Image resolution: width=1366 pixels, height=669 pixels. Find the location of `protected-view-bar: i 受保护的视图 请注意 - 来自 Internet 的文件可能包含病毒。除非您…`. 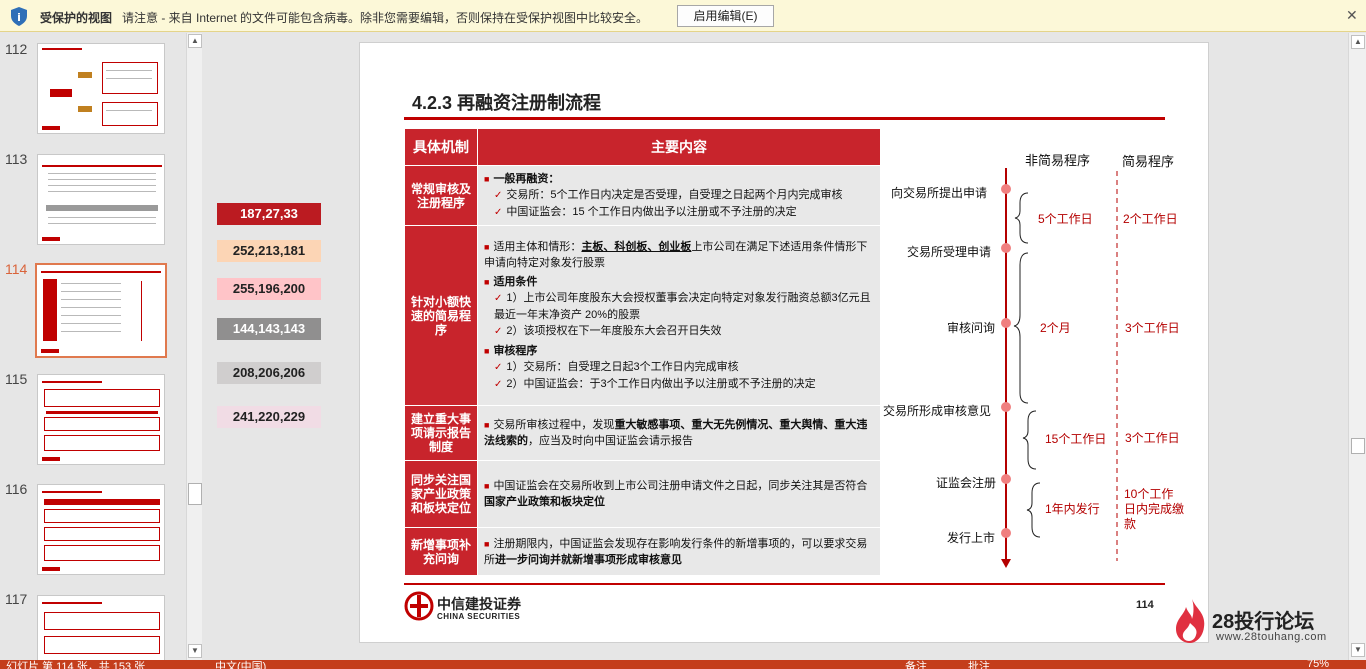

protected-view-bar: i 受保护的视图 请注意 - 来自 Internet 的文件可能包含病毒。除非您… is located at coordinates (683, 16).